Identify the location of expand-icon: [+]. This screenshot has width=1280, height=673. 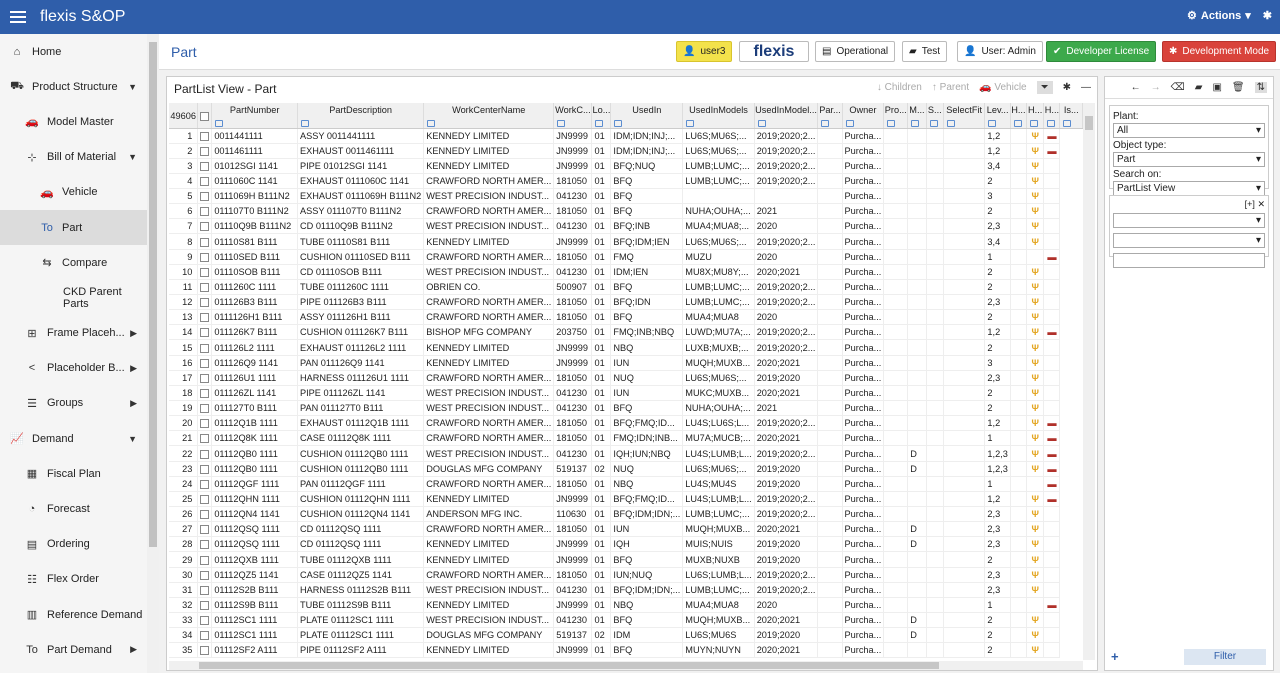
(1250, 204).